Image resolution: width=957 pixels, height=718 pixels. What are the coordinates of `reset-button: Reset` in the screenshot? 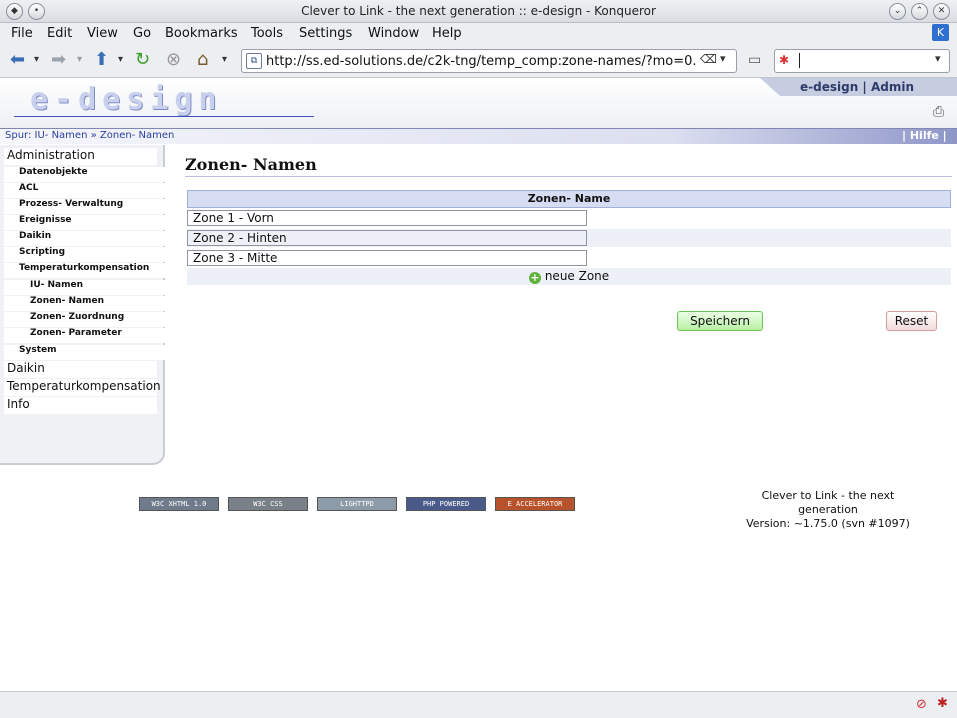 It's located at (911, 321).